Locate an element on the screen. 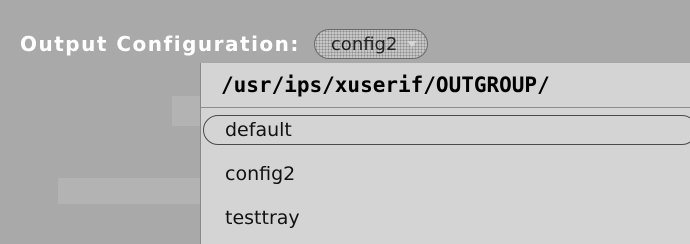  output-configuration-value: config2 is located at coordinates (364, 44).